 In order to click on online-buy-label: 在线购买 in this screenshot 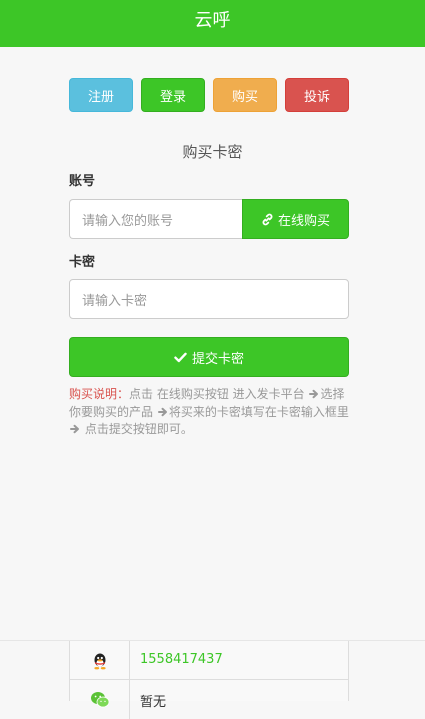, I will do `click(303, 221)`.